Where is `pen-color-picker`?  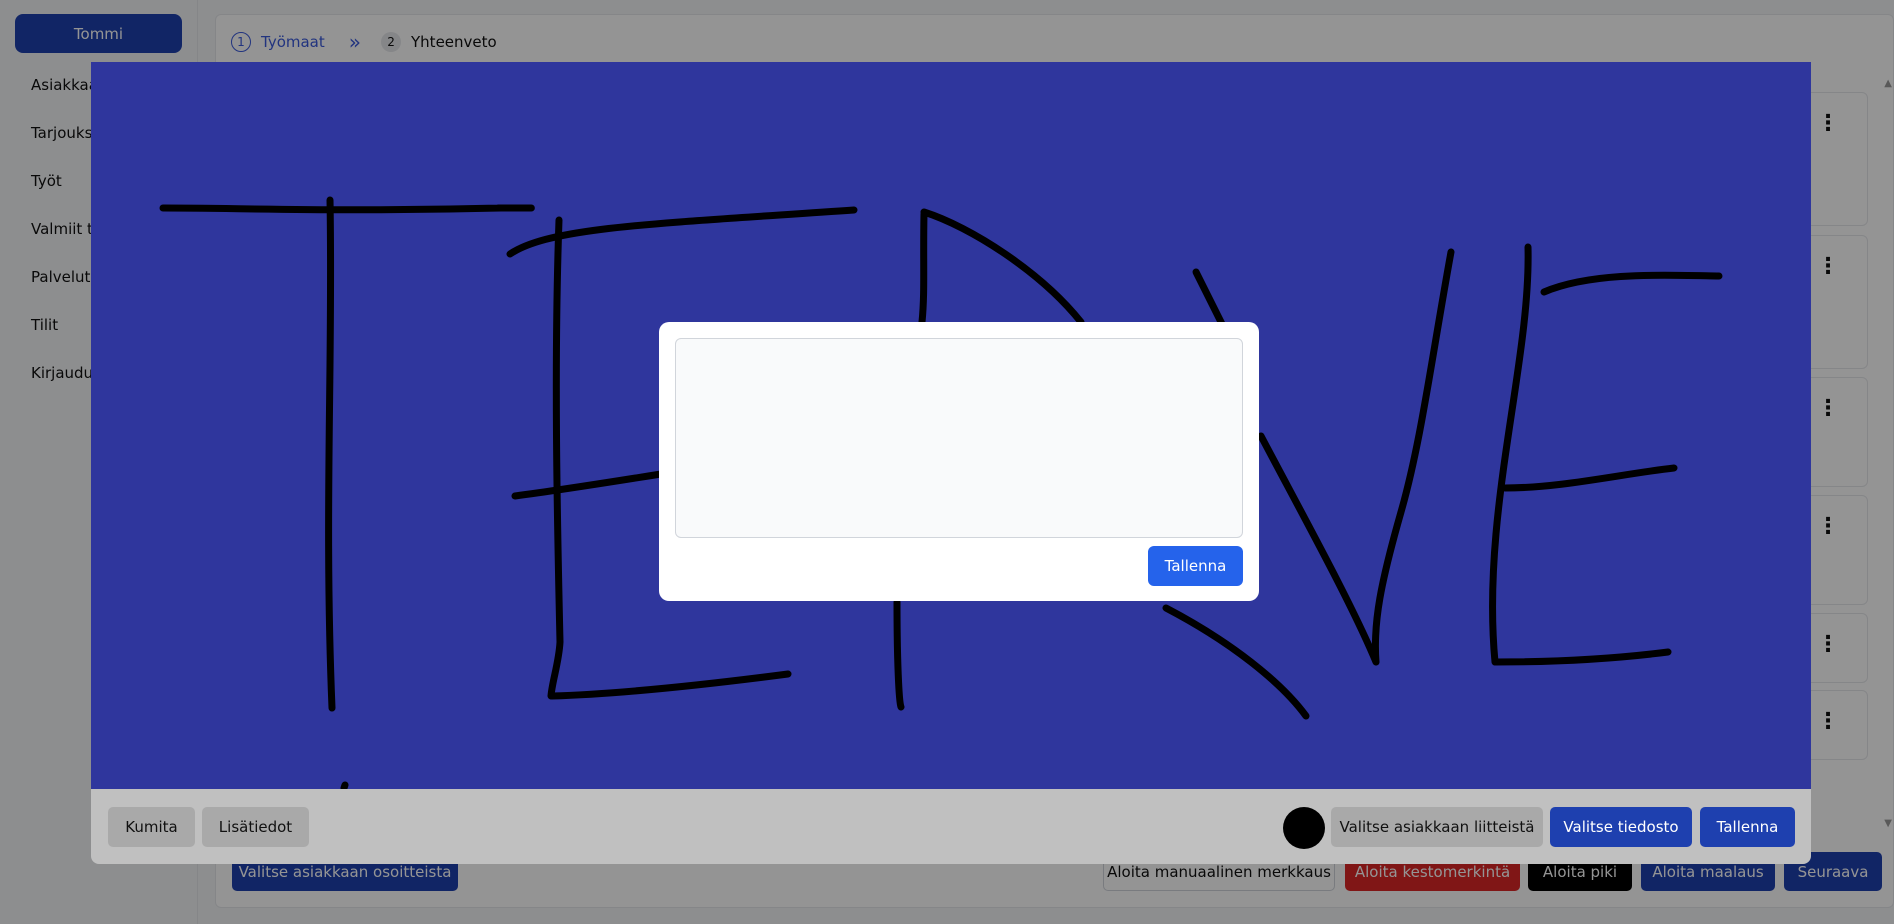 pen-color-picker is located at coordinates (1304, 828).